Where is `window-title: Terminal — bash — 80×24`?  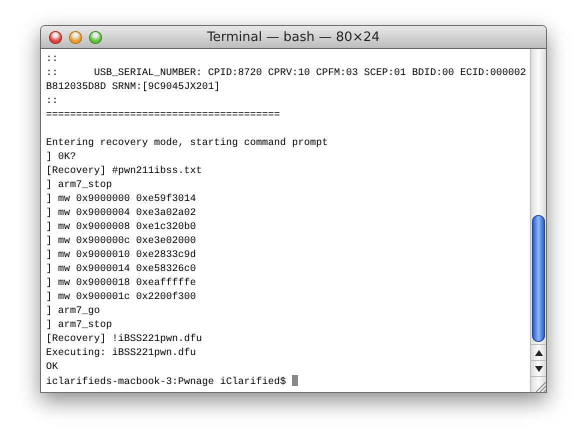 window-title: Terminal — bash — 80×24 is located at coordinates (293, 37).